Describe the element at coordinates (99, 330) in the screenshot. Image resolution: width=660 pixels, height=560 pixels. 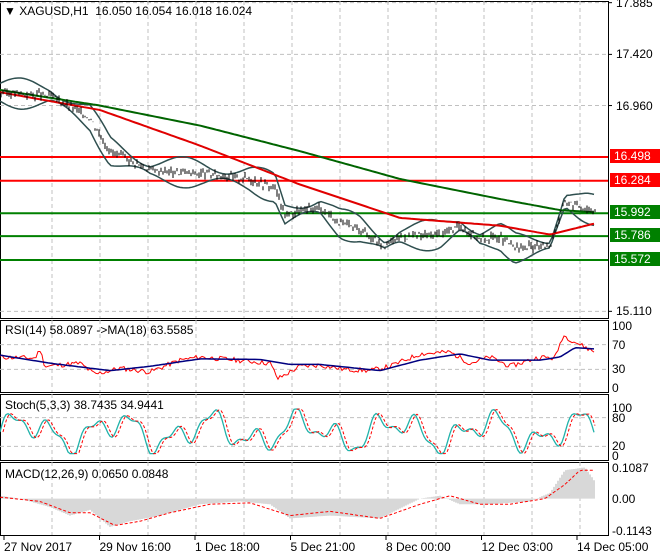
I see `rsi-label: RSI(14) 58.0897 ->MA(18) 63.5585` at that location.